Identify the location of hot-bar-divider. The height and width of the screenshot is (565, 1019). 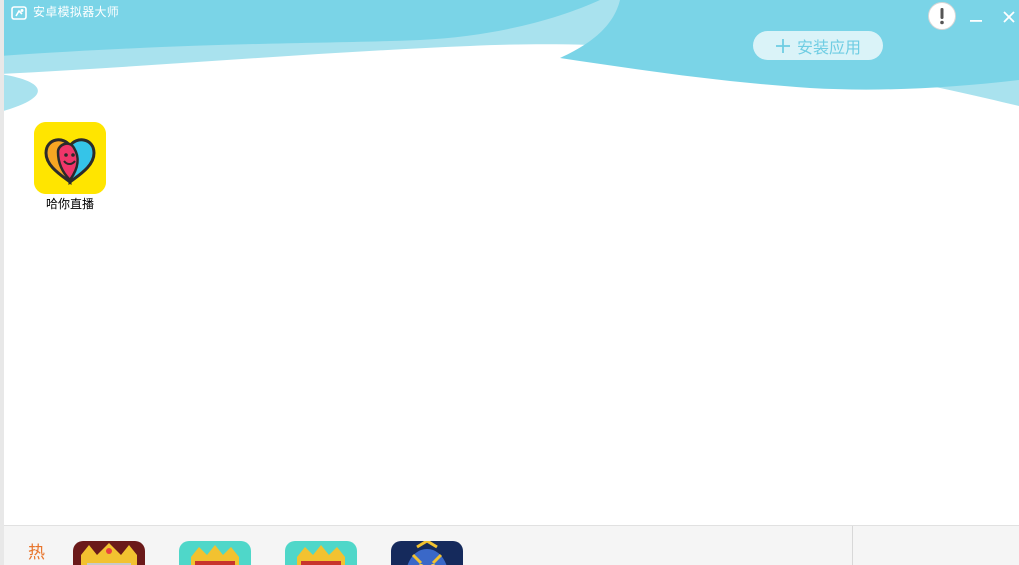
(852, 545).